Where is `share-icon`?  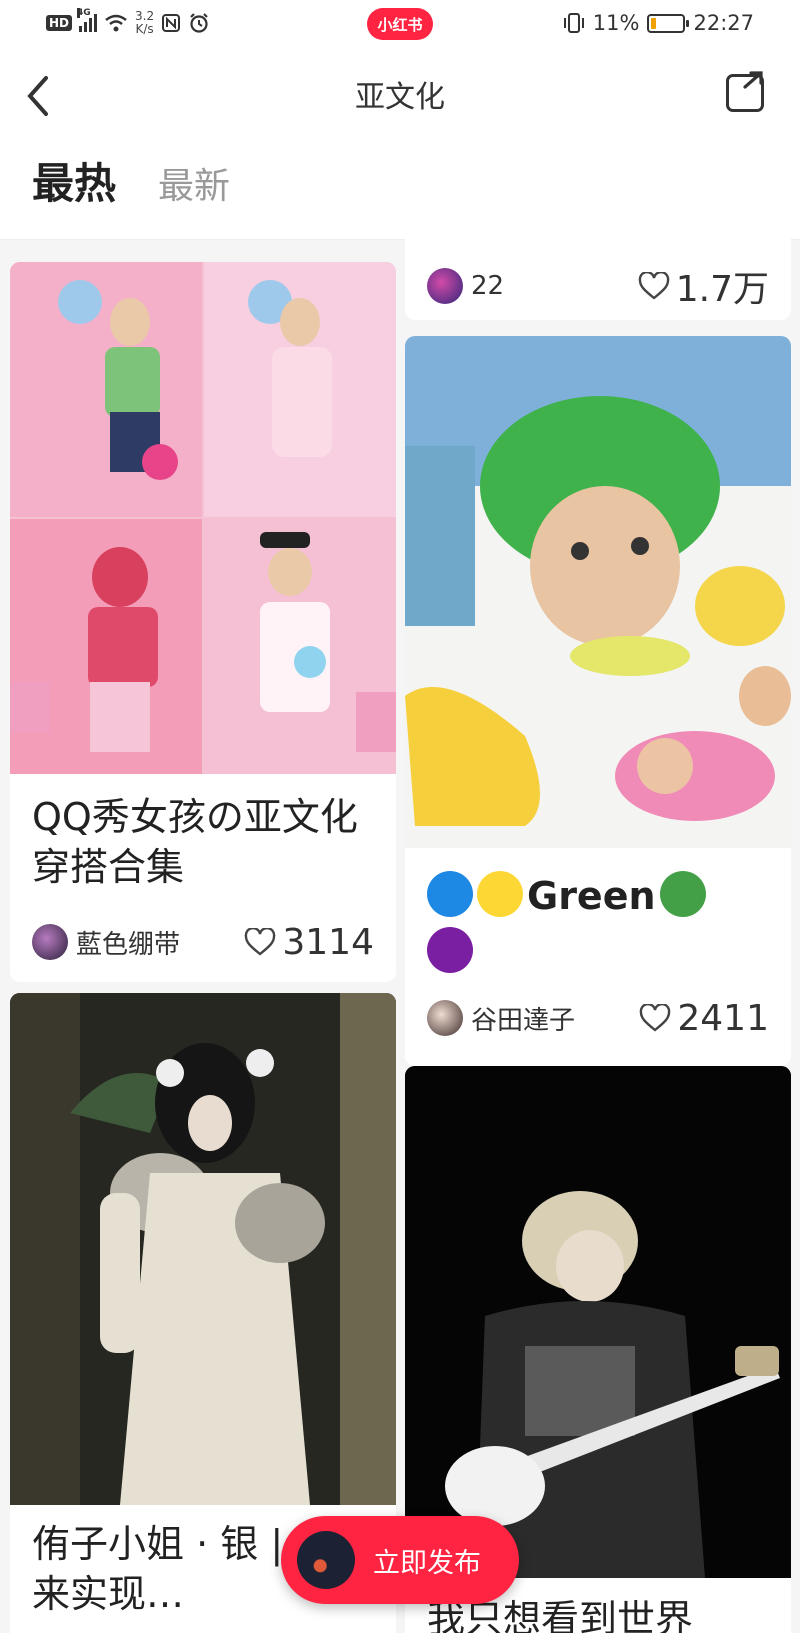 share-icon is located at coordinates (745, 91).